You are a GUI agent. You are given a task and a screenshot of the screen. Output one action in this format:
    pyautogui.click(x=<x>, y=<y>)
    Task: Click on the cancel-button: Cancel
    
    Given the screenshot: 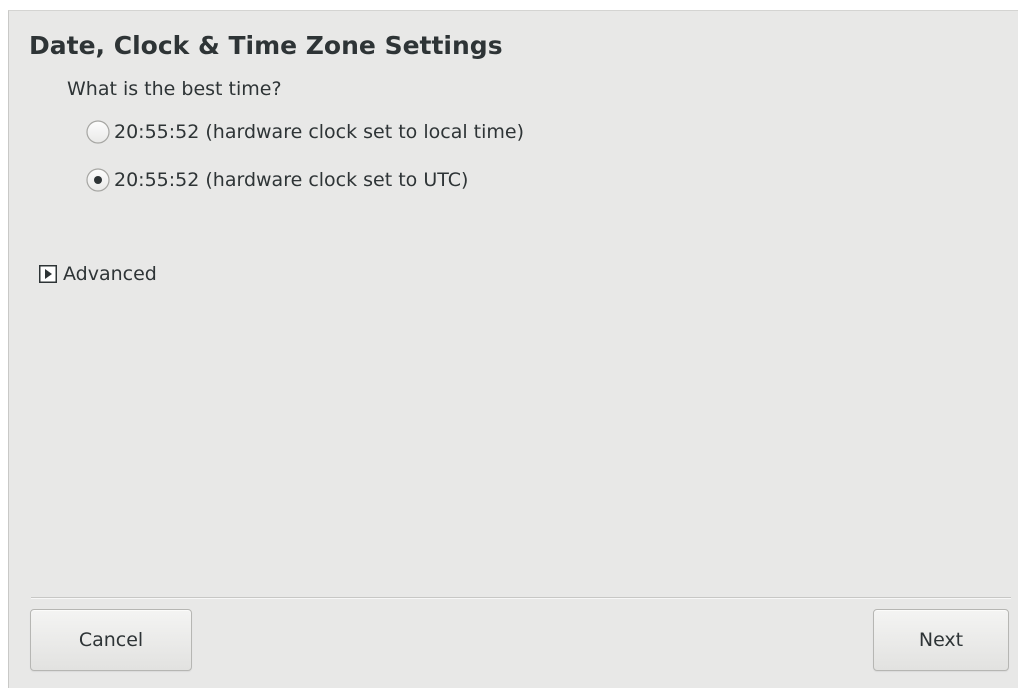 What is the action you would take?
    pyautogui.click(x=111, y=640)
    